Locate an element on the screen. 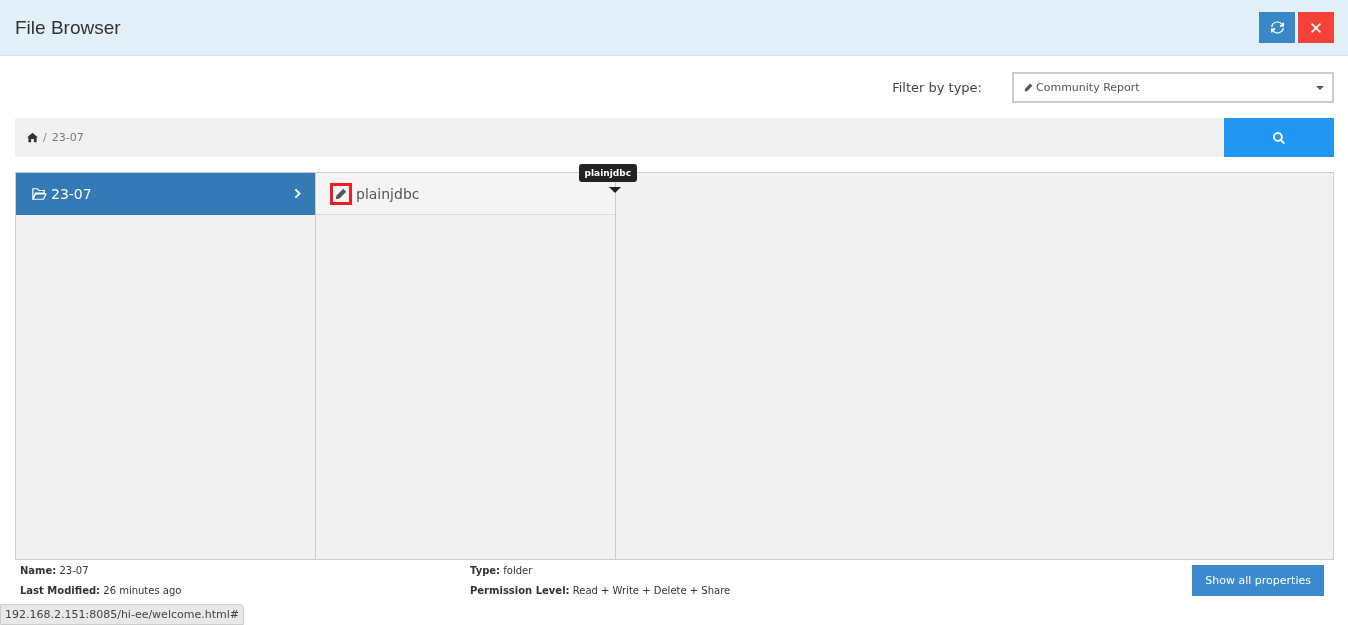  home-icon is located at coordinates (32, 137).